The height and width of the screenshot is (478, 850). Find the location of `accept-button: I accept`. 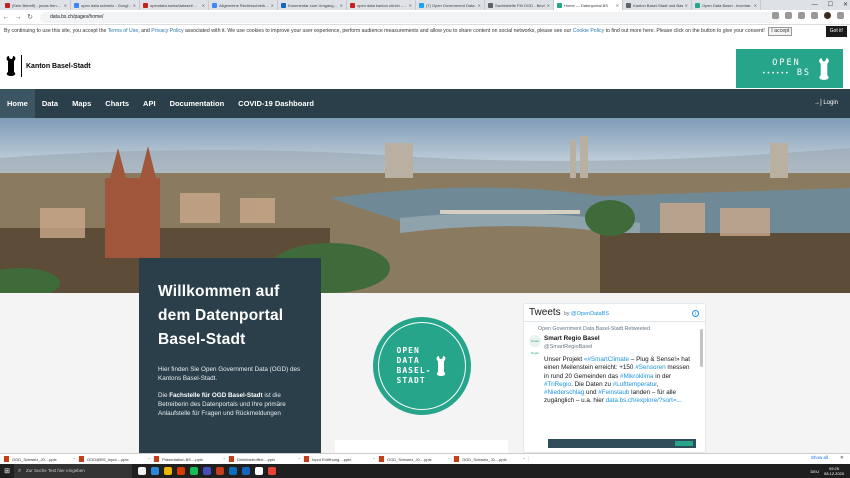

accept-button: I accept is located at coordinates (780, 31).